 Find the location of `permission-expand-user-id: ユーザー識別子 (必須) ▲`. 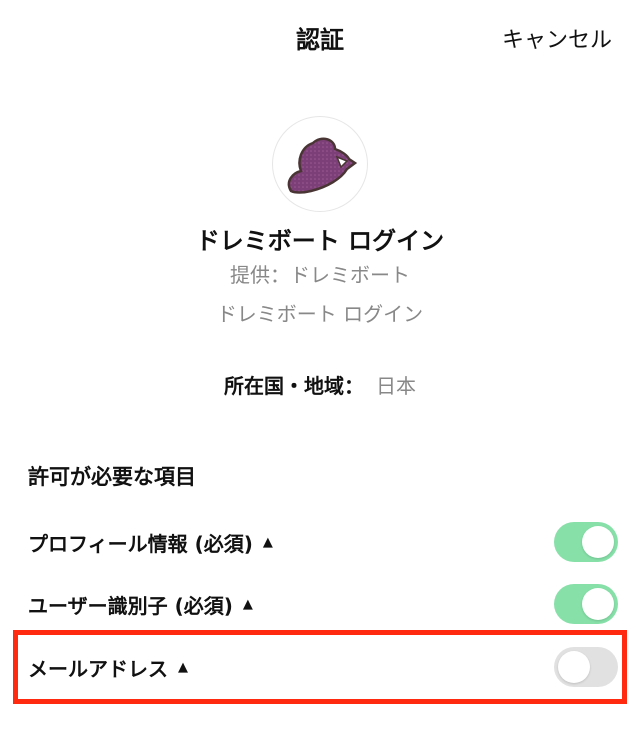

permission-expand-user-id: ユーザー識別子 (必須) ▲ is located at coordinates (140, 604).